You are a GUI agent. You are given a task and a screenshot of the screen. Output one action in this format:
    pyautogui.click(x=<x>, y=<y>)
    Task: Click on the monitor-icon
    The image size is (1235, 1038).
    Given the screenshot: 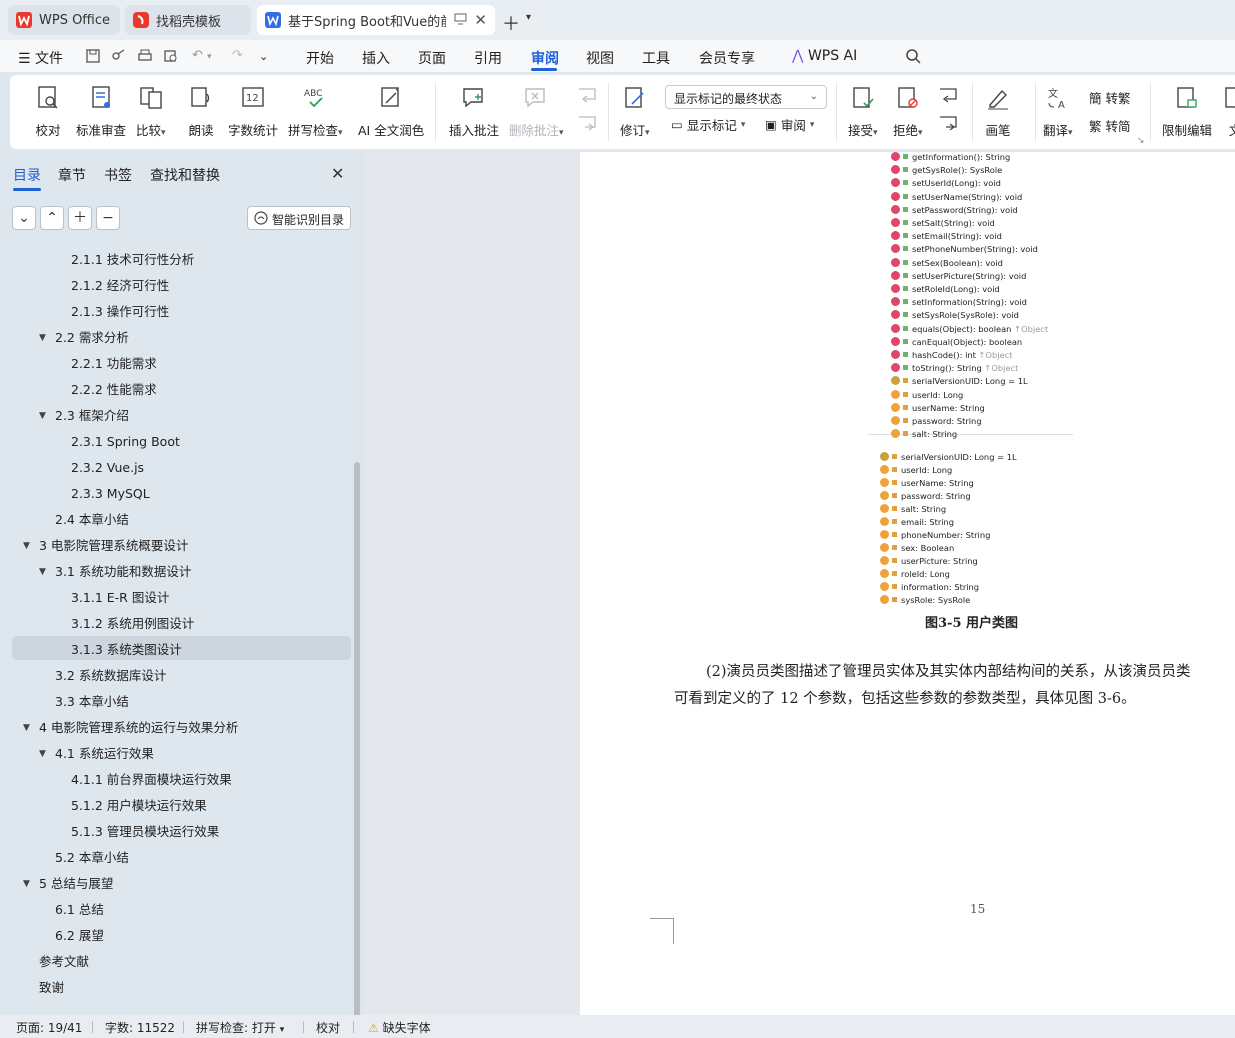 What is the action you would take?
    pyautogui.click(x=460, y=19)
    